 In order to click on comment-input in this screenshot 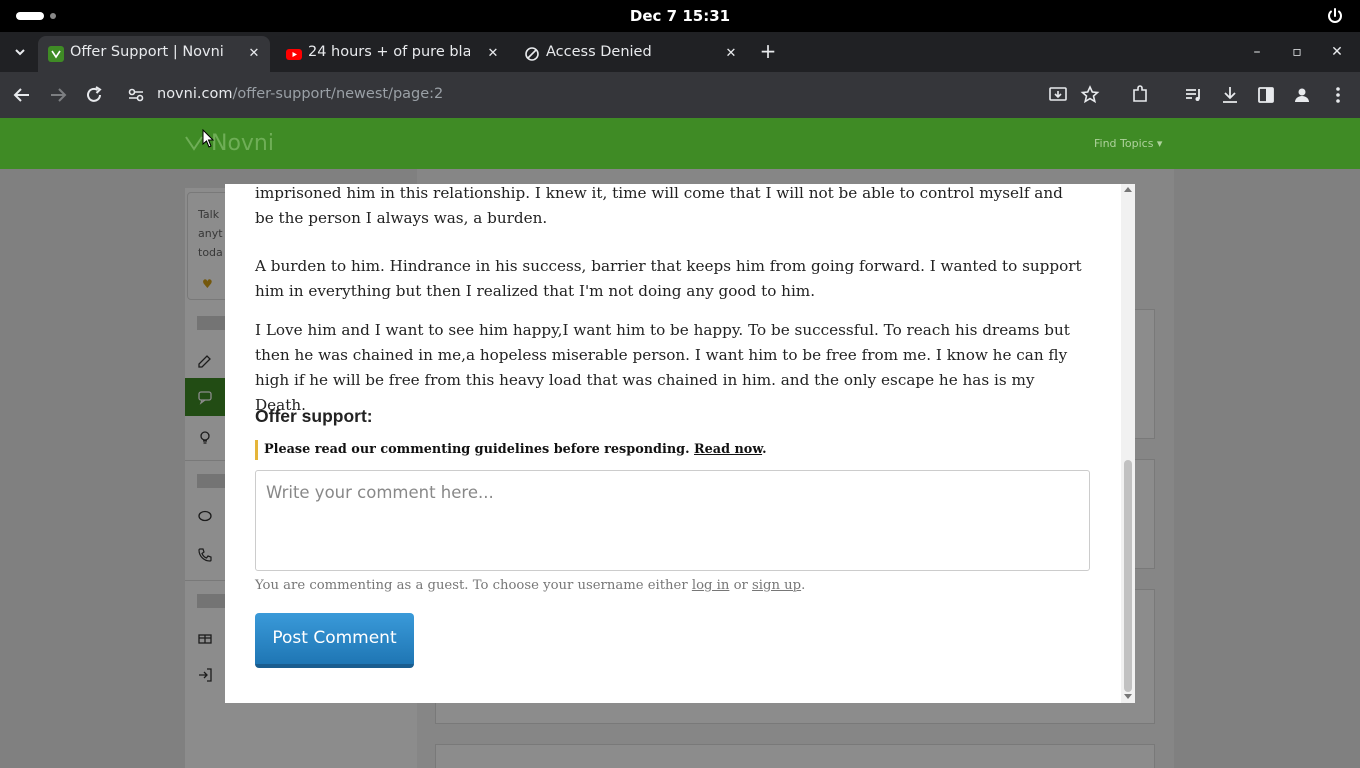, I will do `click(672, 520)`.